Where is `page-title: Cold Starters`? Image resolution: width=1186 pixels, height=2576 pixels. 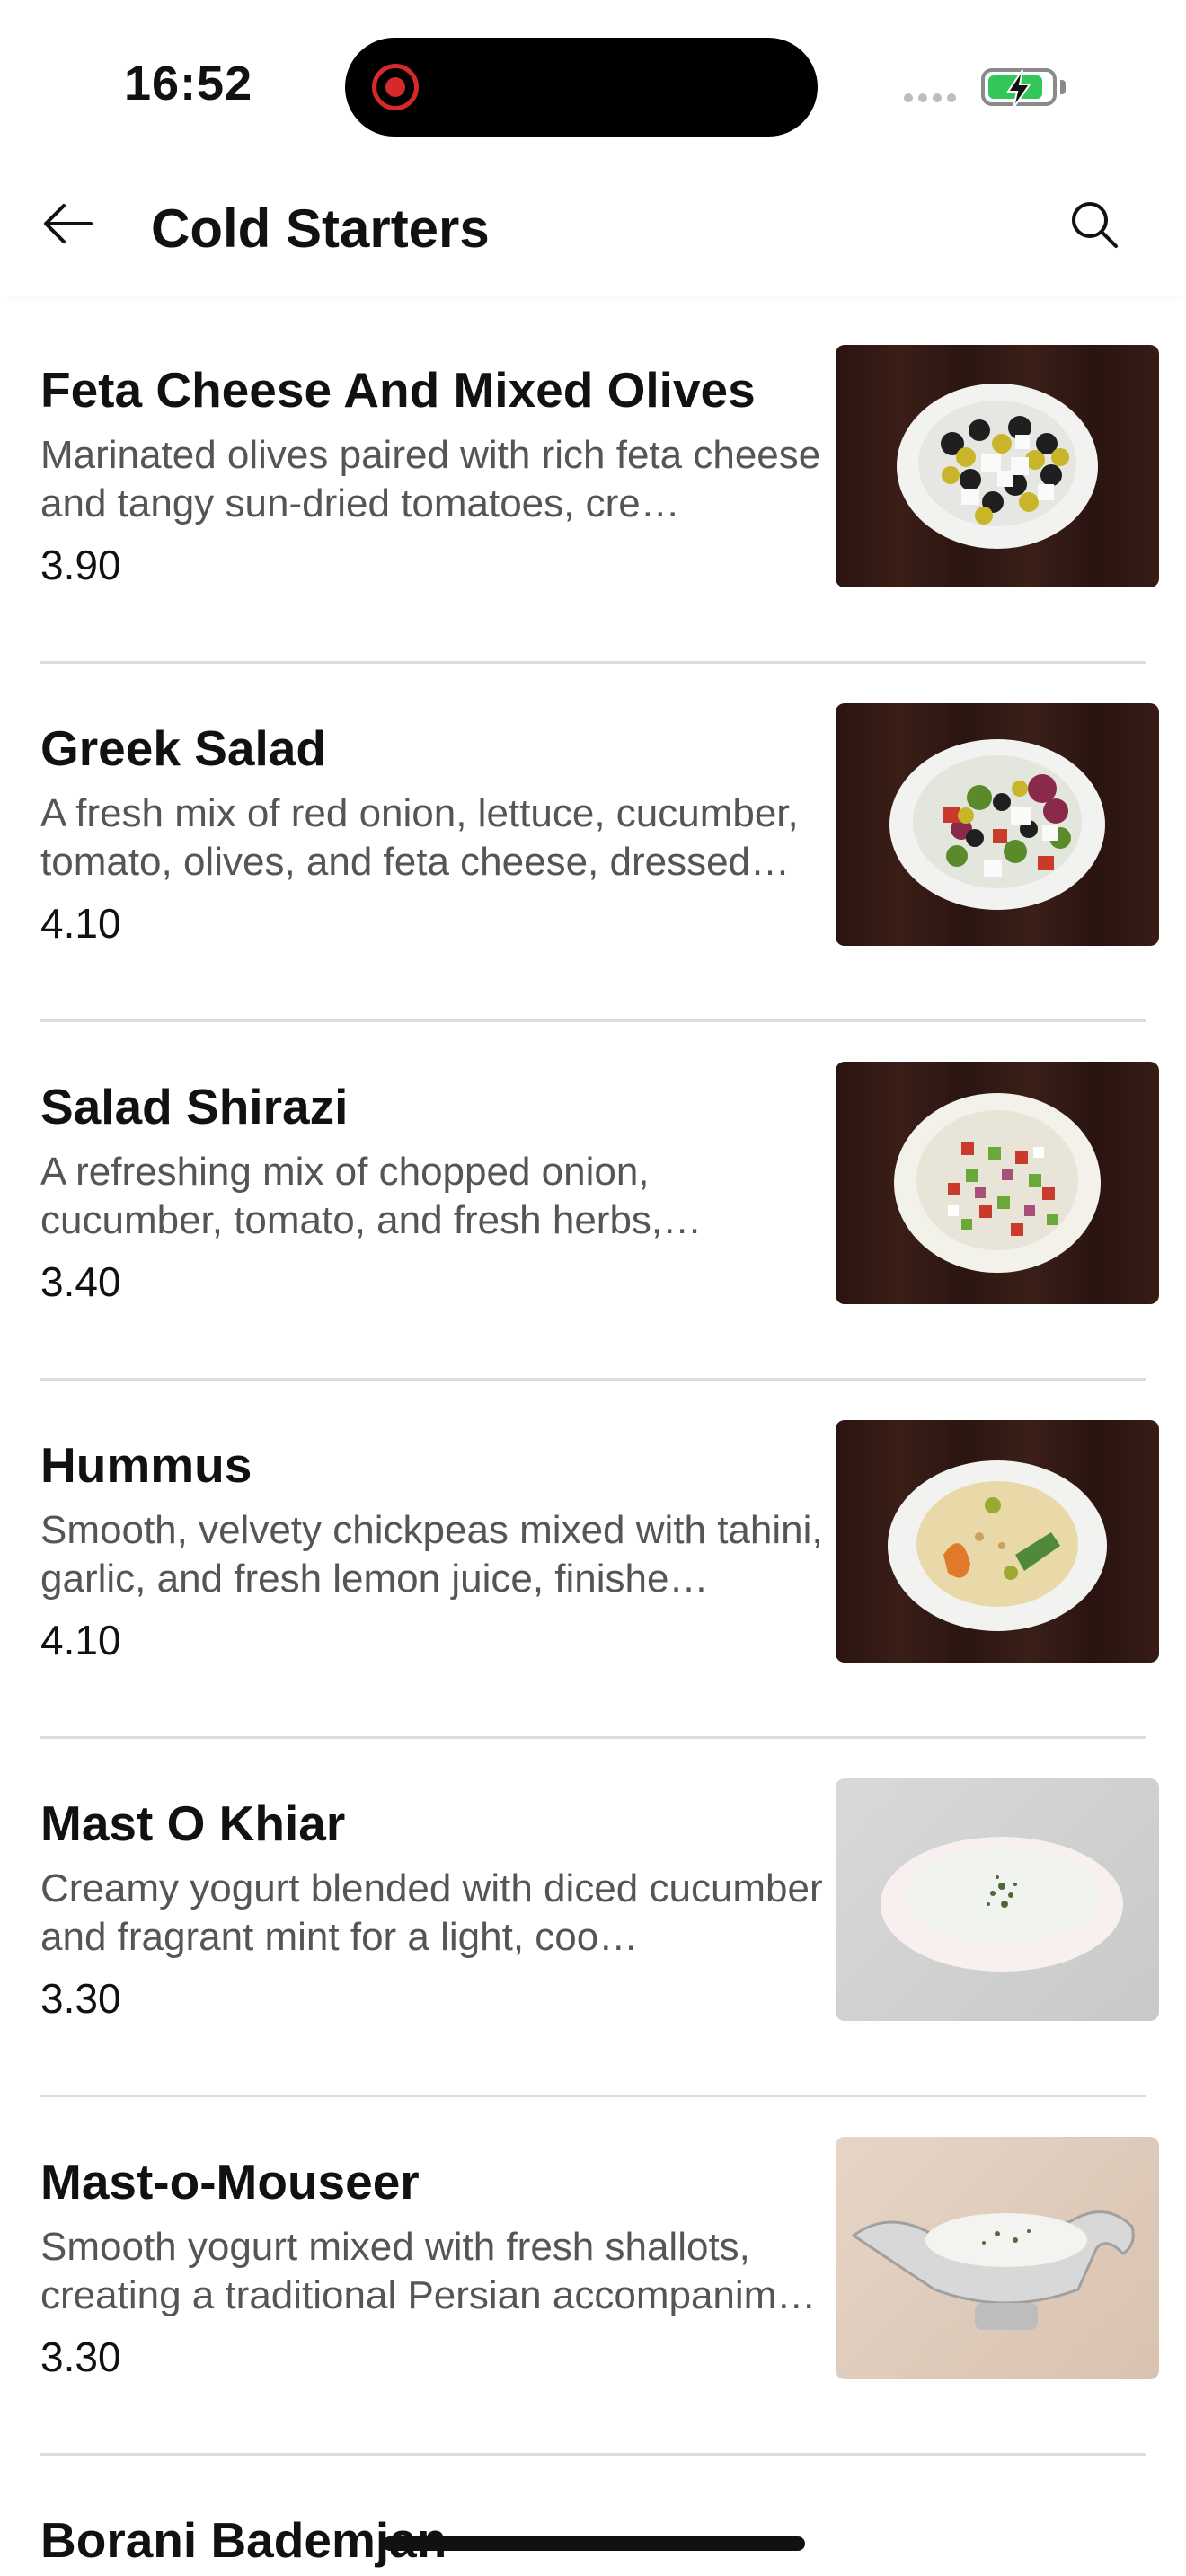
page-title: Cold Starters is located at coordinates (320, 228).